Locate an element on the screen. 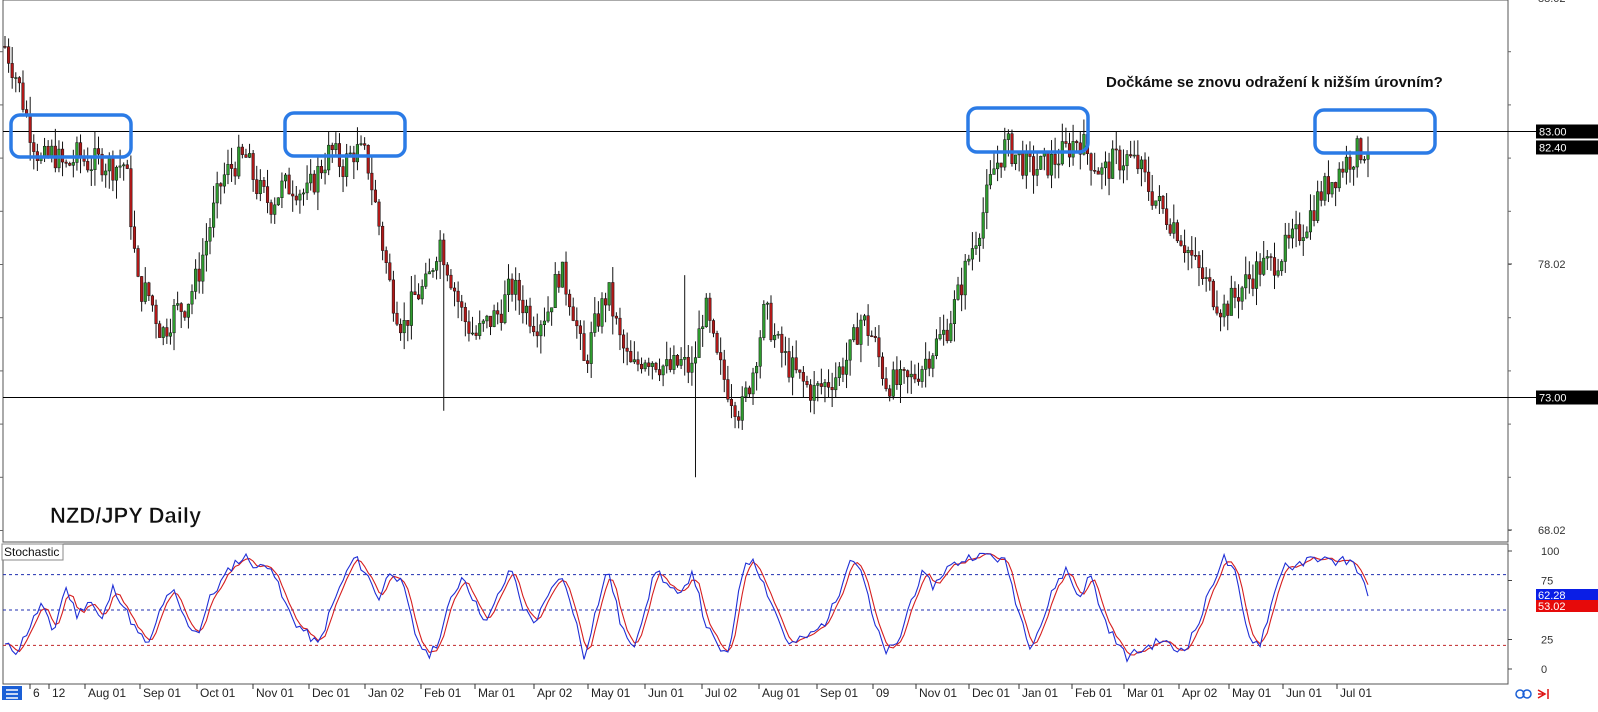 This screenshot has width=1598, height=712. x-tick-label: May 01 is located at coordinates (1252, 693).